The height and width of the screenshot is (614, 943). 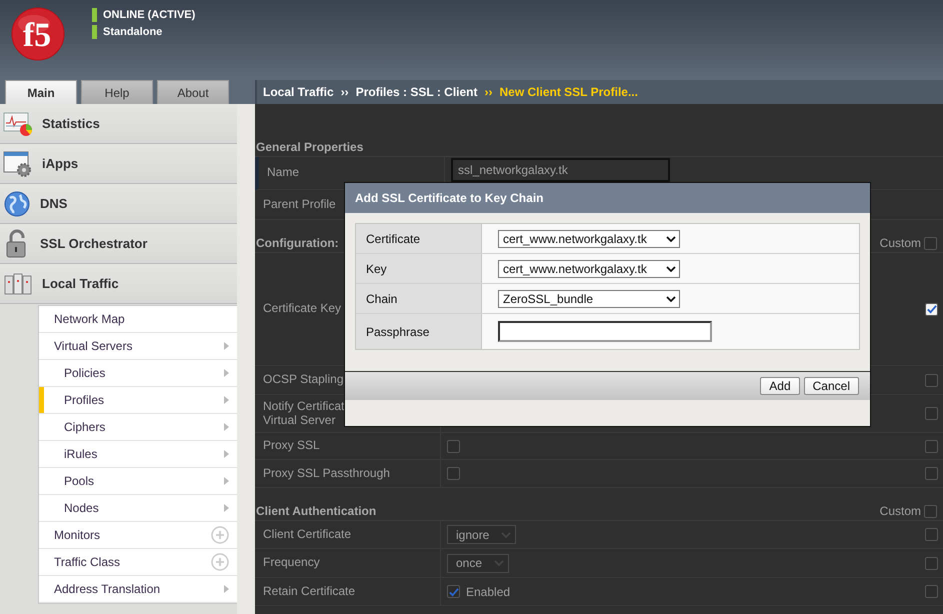 I want to click on dialog-title: Add SSL Certificate to Key Chain, so click(x=607, y=198).